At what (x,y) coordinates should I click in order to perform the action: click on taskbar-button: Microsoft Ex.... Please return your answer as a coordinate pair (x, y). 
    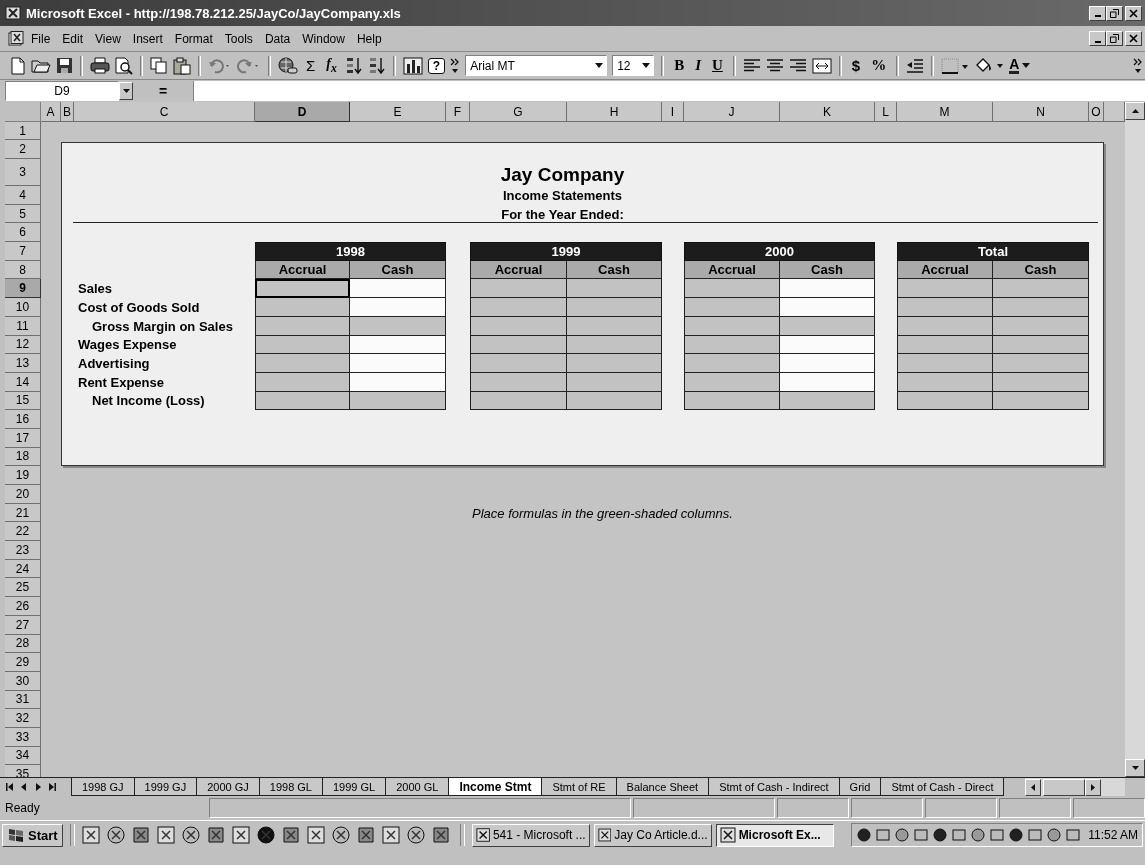
    Looking at the image, I should click on (774, 835).